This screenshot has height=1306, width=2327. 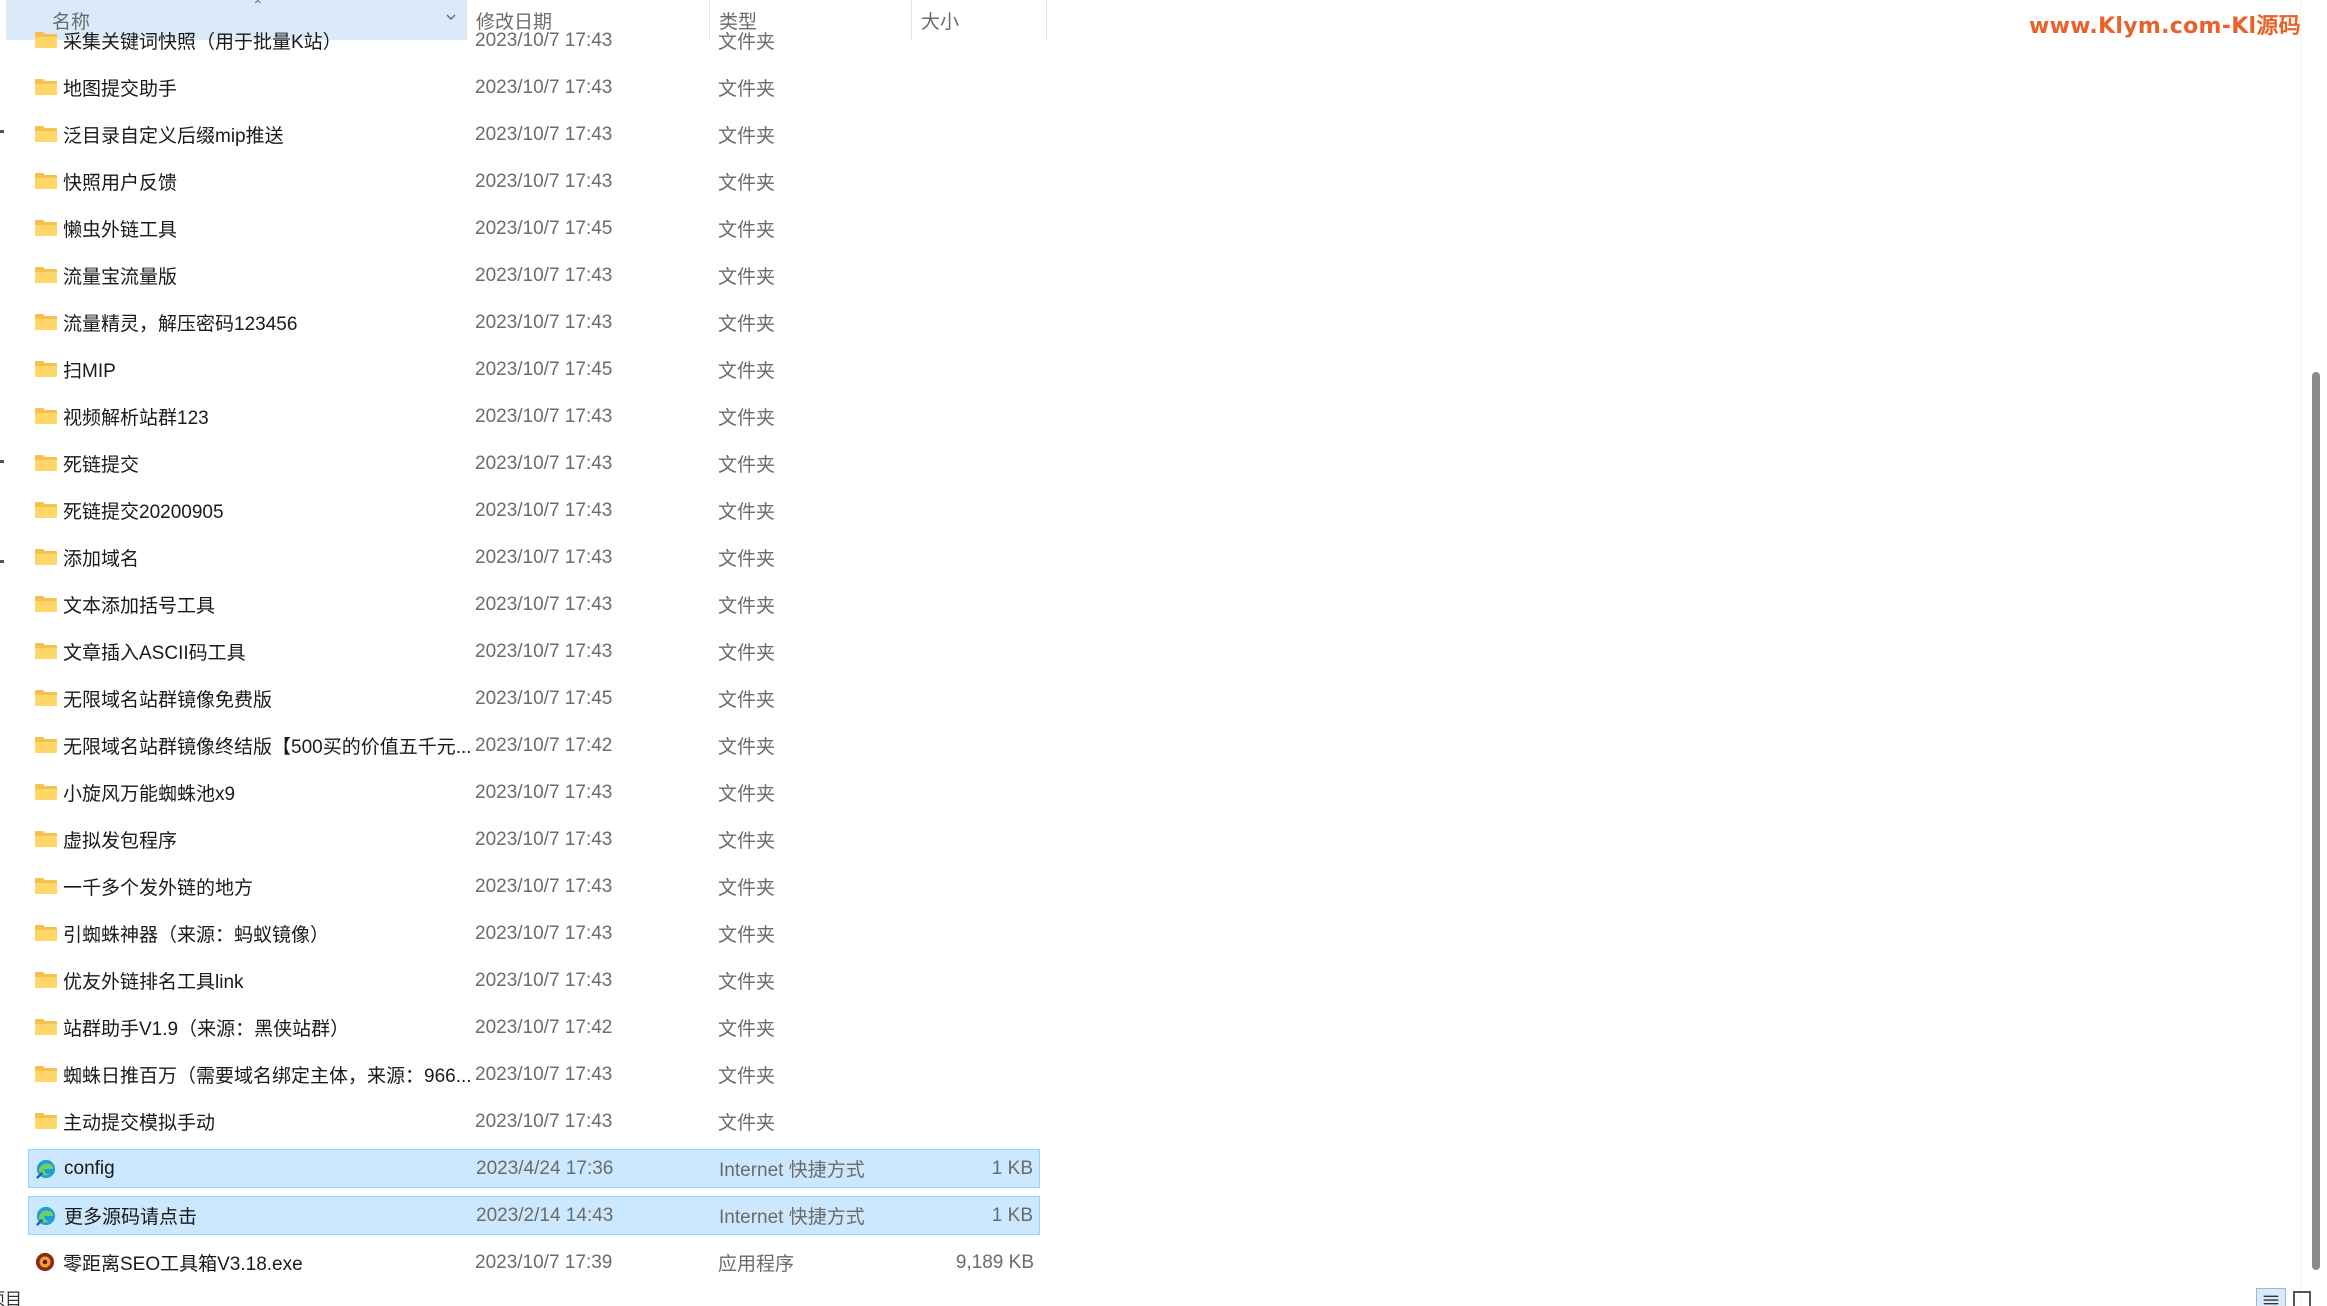 What do you see at coordinates (2316, 821) in the screenshot?
I see `scrollbar-thumb` at bounding box center [2316, 821].